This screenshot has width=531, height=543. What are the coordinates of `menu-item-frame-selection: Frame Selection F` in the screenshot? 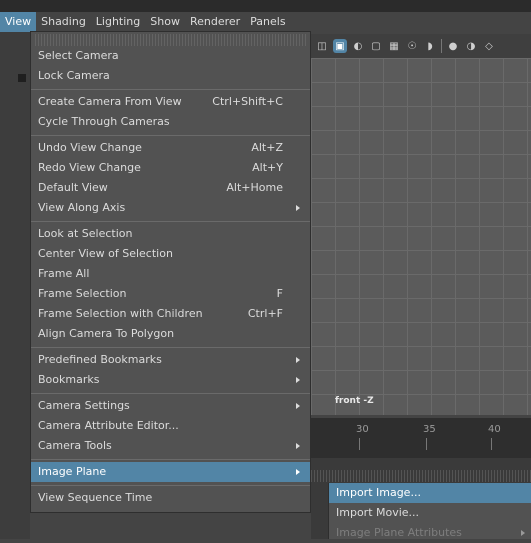 It's located at (170, 294).